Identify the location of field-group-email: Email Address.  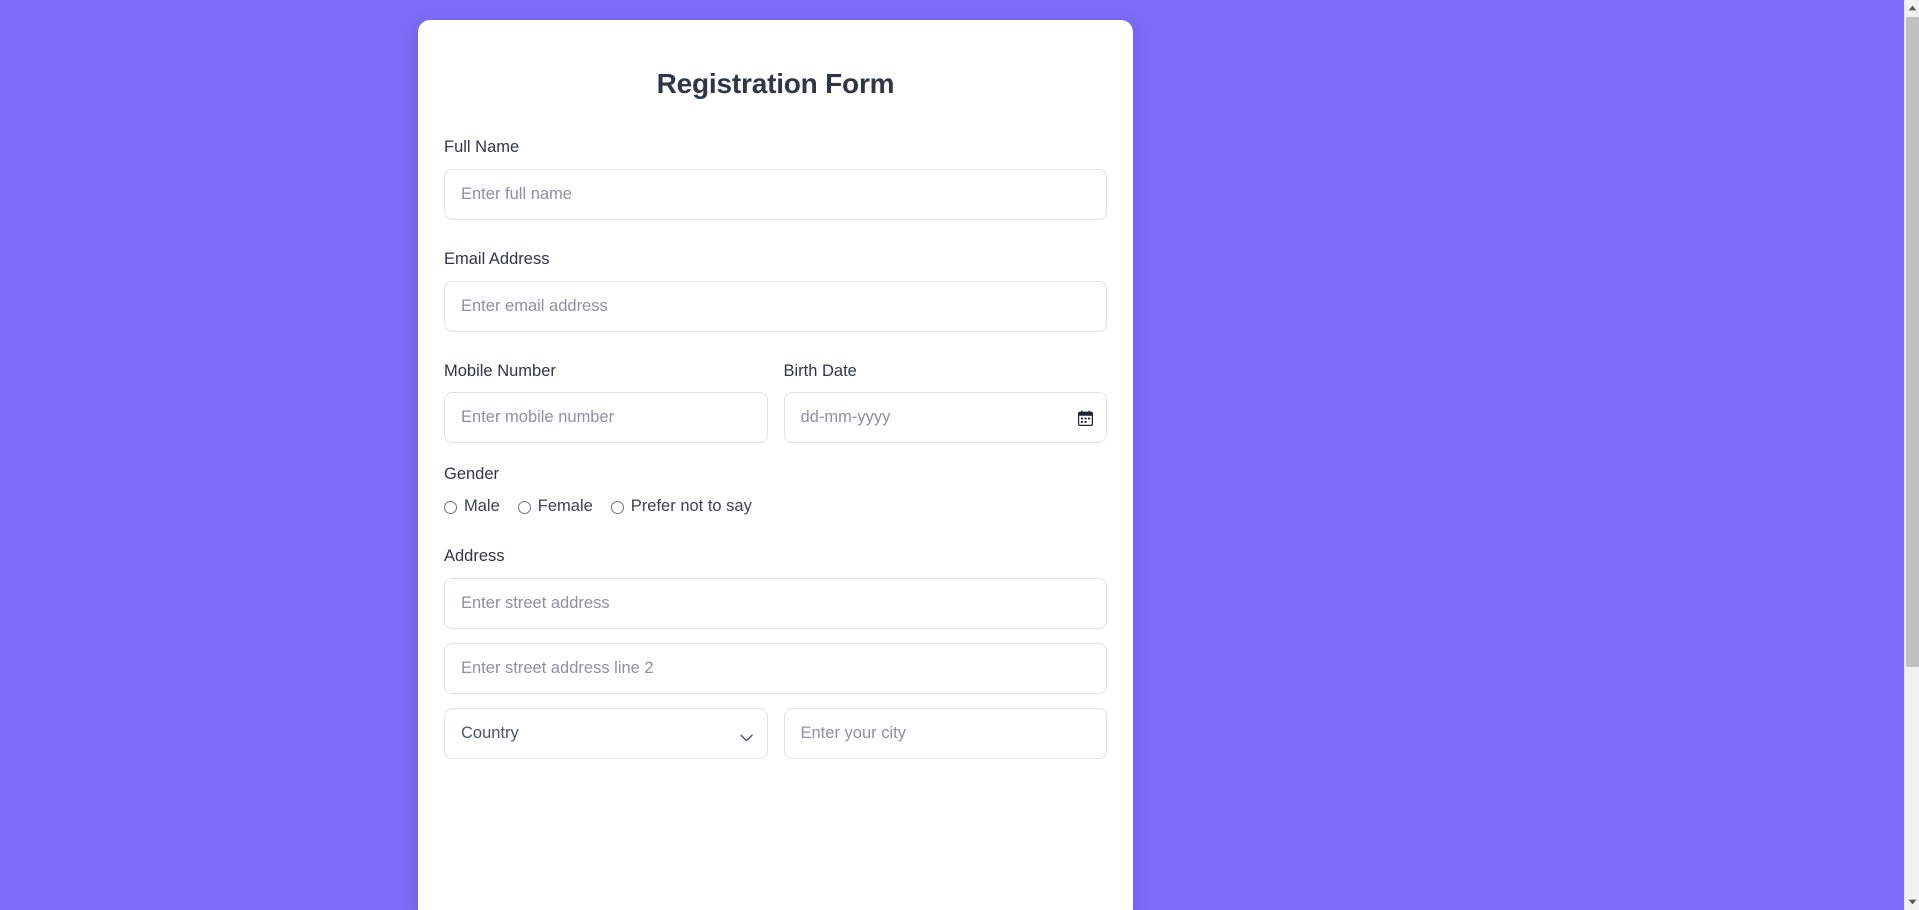
(775, 291).